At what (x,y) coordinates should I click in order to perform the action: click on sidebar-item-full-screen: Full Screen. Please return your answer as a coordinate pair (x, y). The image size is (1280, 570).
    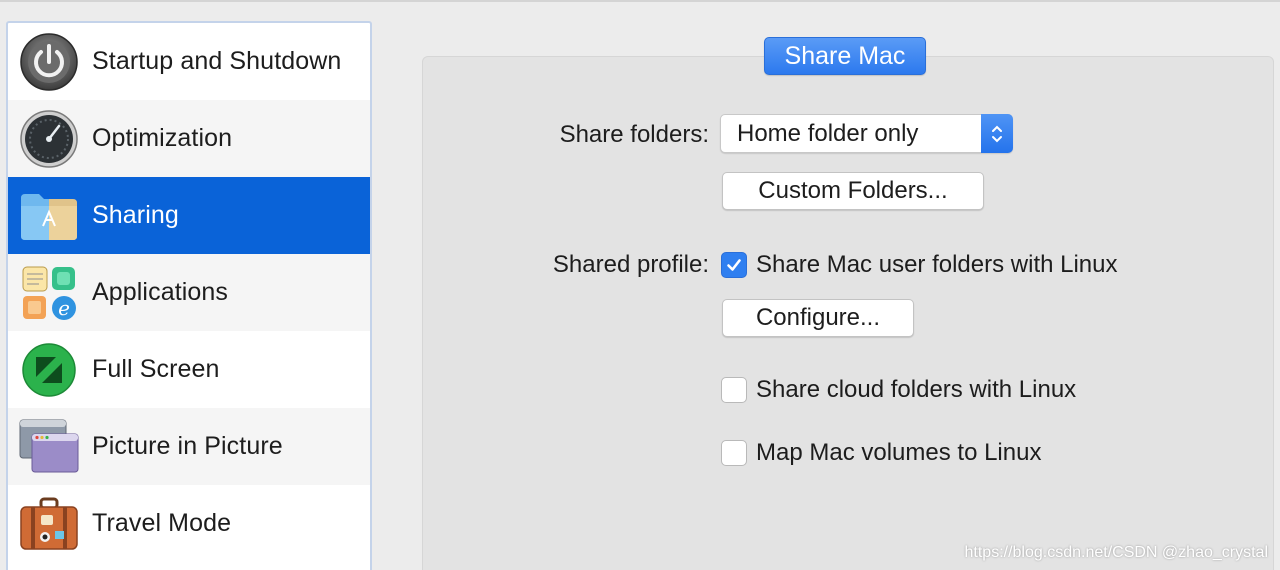
    Looking at the image, I should click on (189, 369).